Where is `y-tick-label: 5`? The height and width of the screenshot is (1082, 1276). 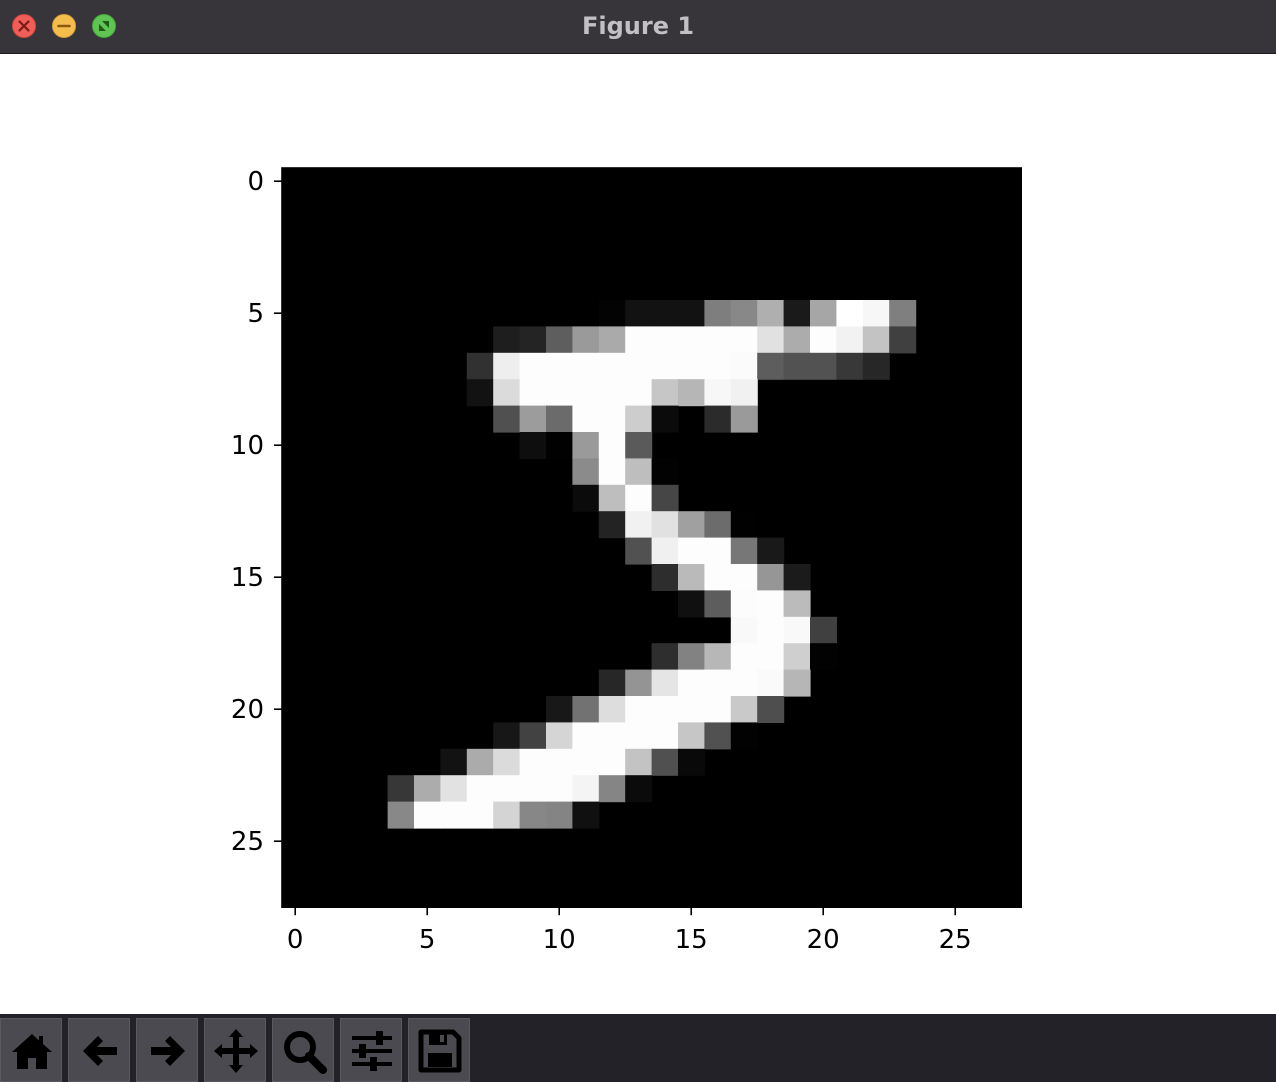 y-tick-label: 5 is located at coordinates (255, 314).